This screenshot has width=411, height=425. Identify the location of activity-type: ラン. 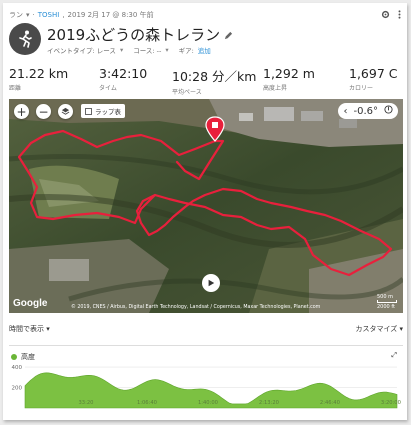
(16, 15).